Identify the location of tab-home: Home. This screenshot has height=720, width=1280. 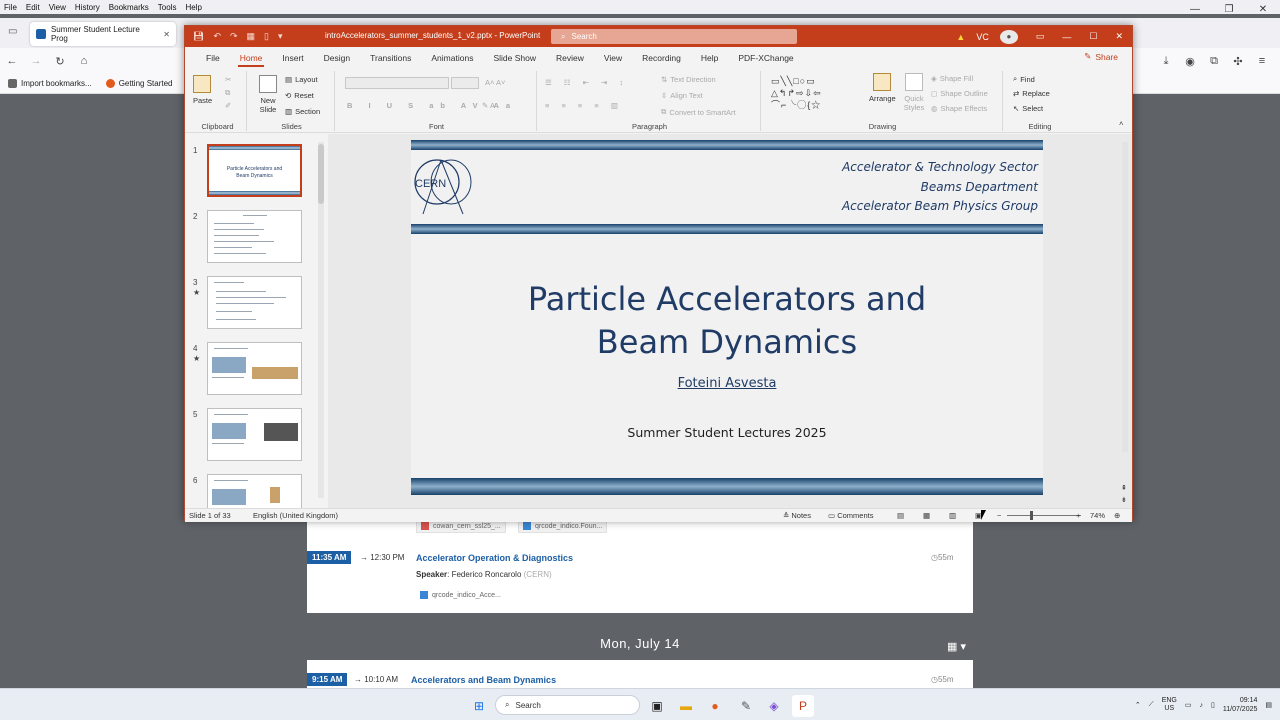
(251, 58).